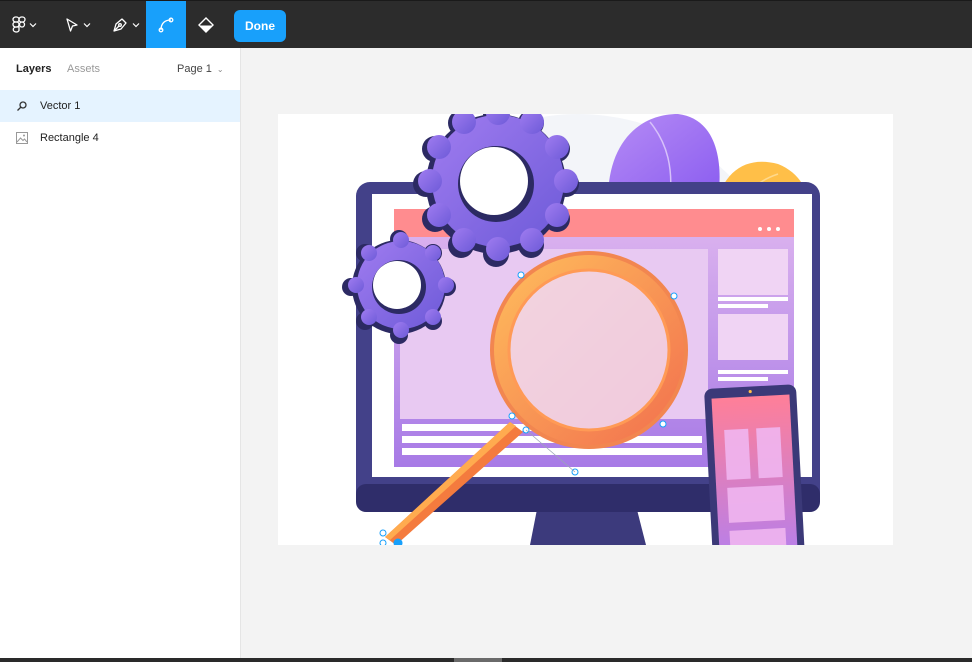 Image resolution: width=972 pixels, height=662 pixels. Describe the element at coordinates (18, 24) in the screenshot. I see `figma-logo-icon` at that location.